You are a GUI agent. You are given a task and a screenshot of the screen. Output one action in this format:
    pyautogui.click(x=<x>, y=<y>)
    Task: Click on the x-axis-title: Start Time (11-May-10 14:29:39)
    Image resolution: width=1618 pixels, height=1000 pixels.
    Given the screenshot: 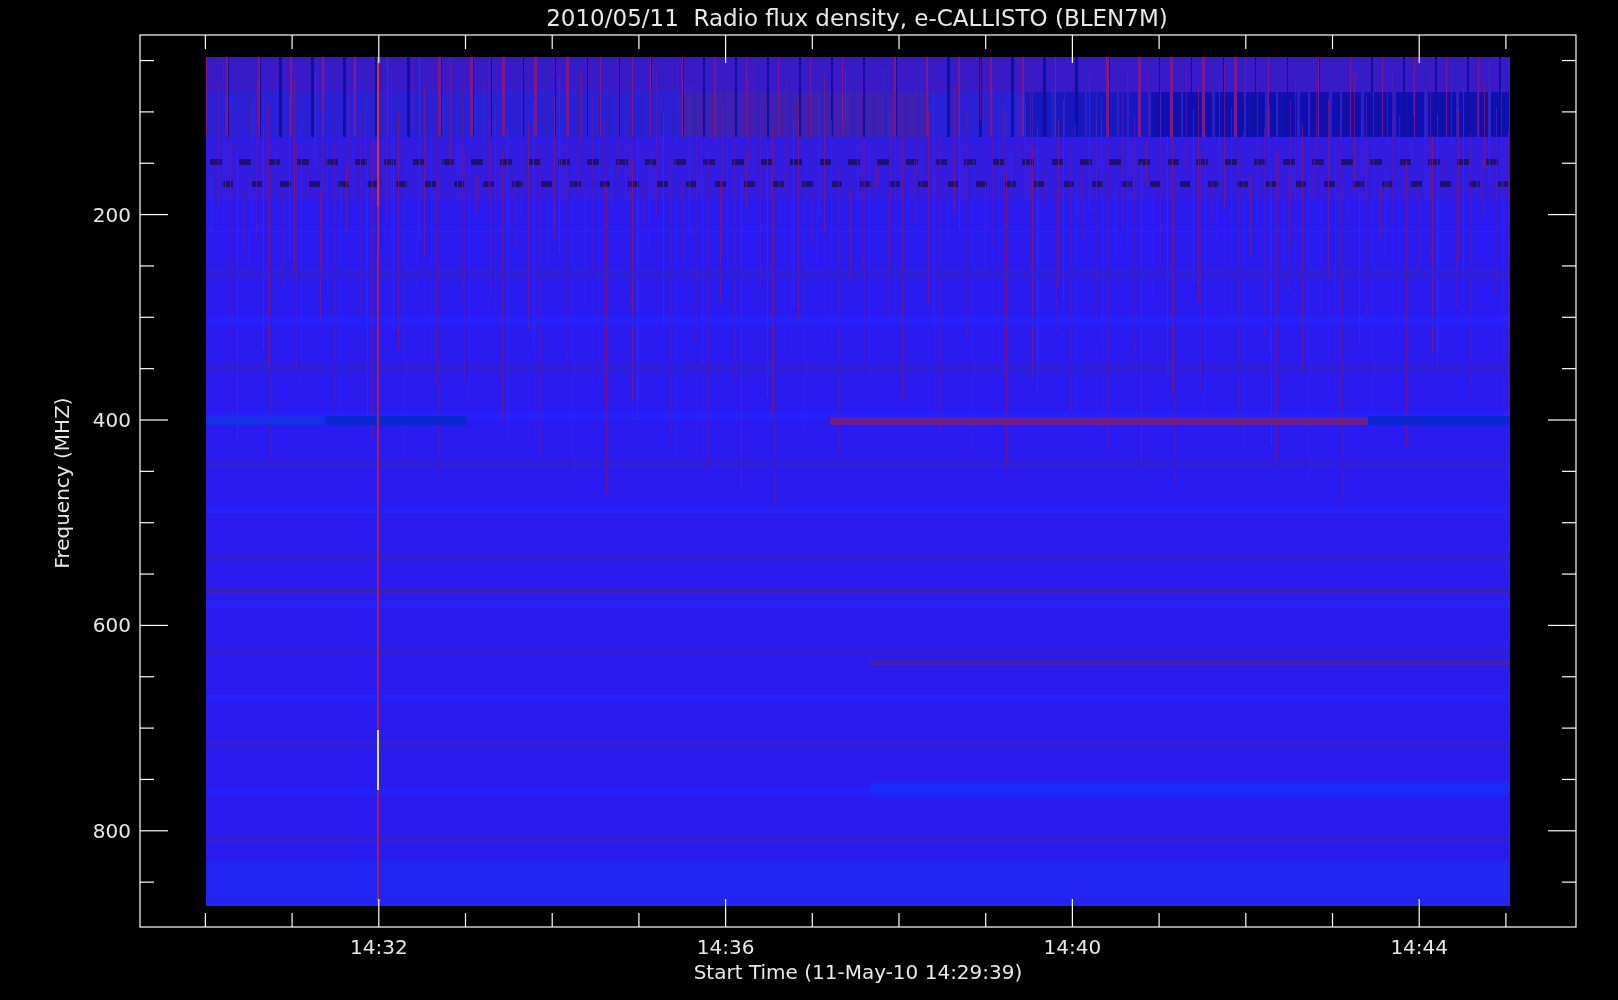 What is the action you would take?
    pyautogui.click(x=858, y=972)
    